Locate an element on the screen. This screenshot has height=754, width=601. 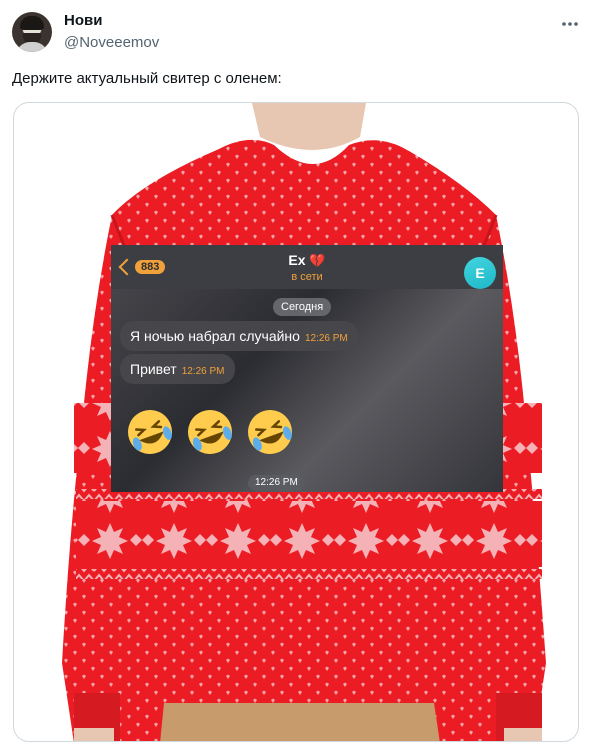
emoji-message is located at coordinates (210, 432).